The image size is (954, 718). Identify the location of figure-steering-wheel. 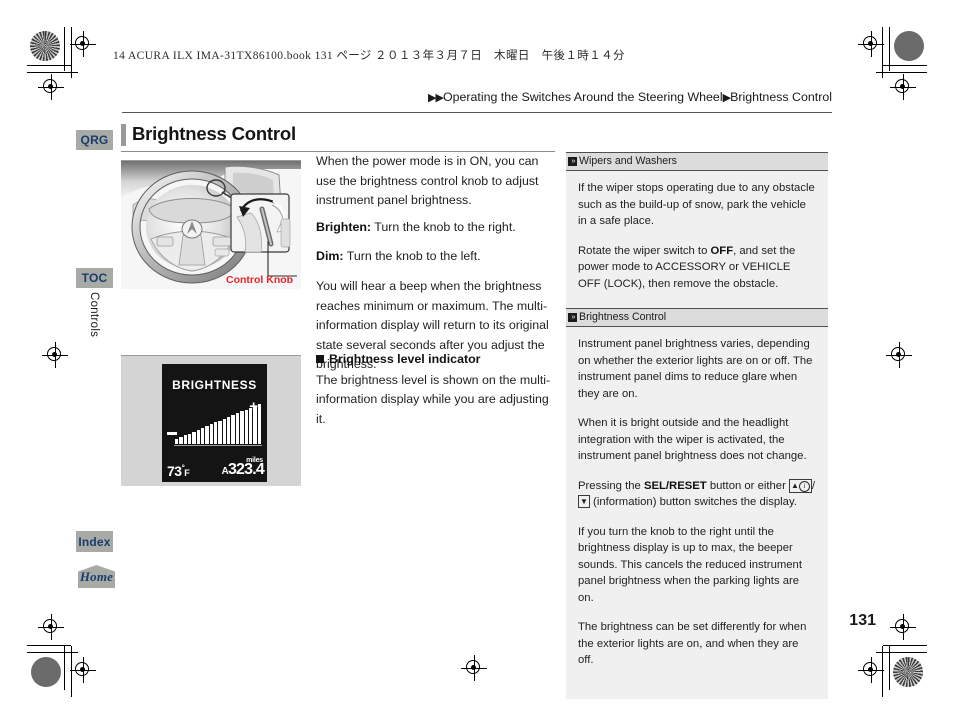
(211, 224).